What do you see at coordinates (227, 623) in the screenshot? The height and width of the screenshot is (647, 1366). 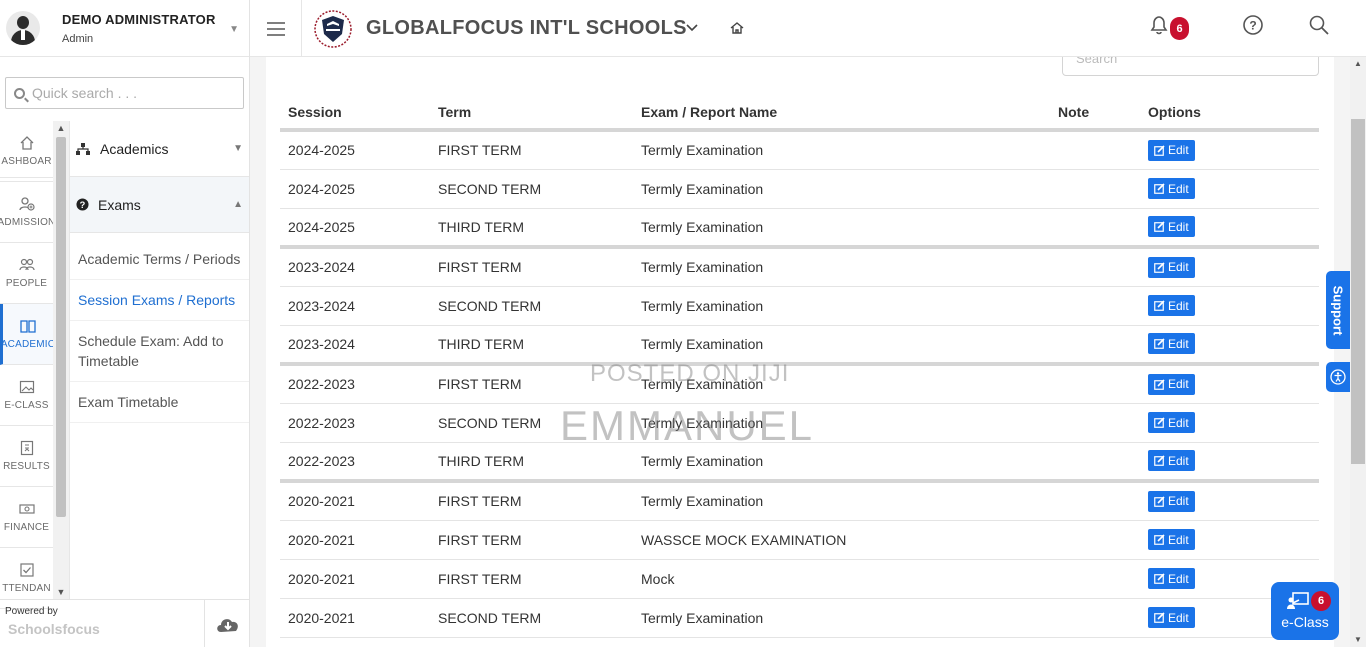 I see `download-button` at bounding box center [227, 623].